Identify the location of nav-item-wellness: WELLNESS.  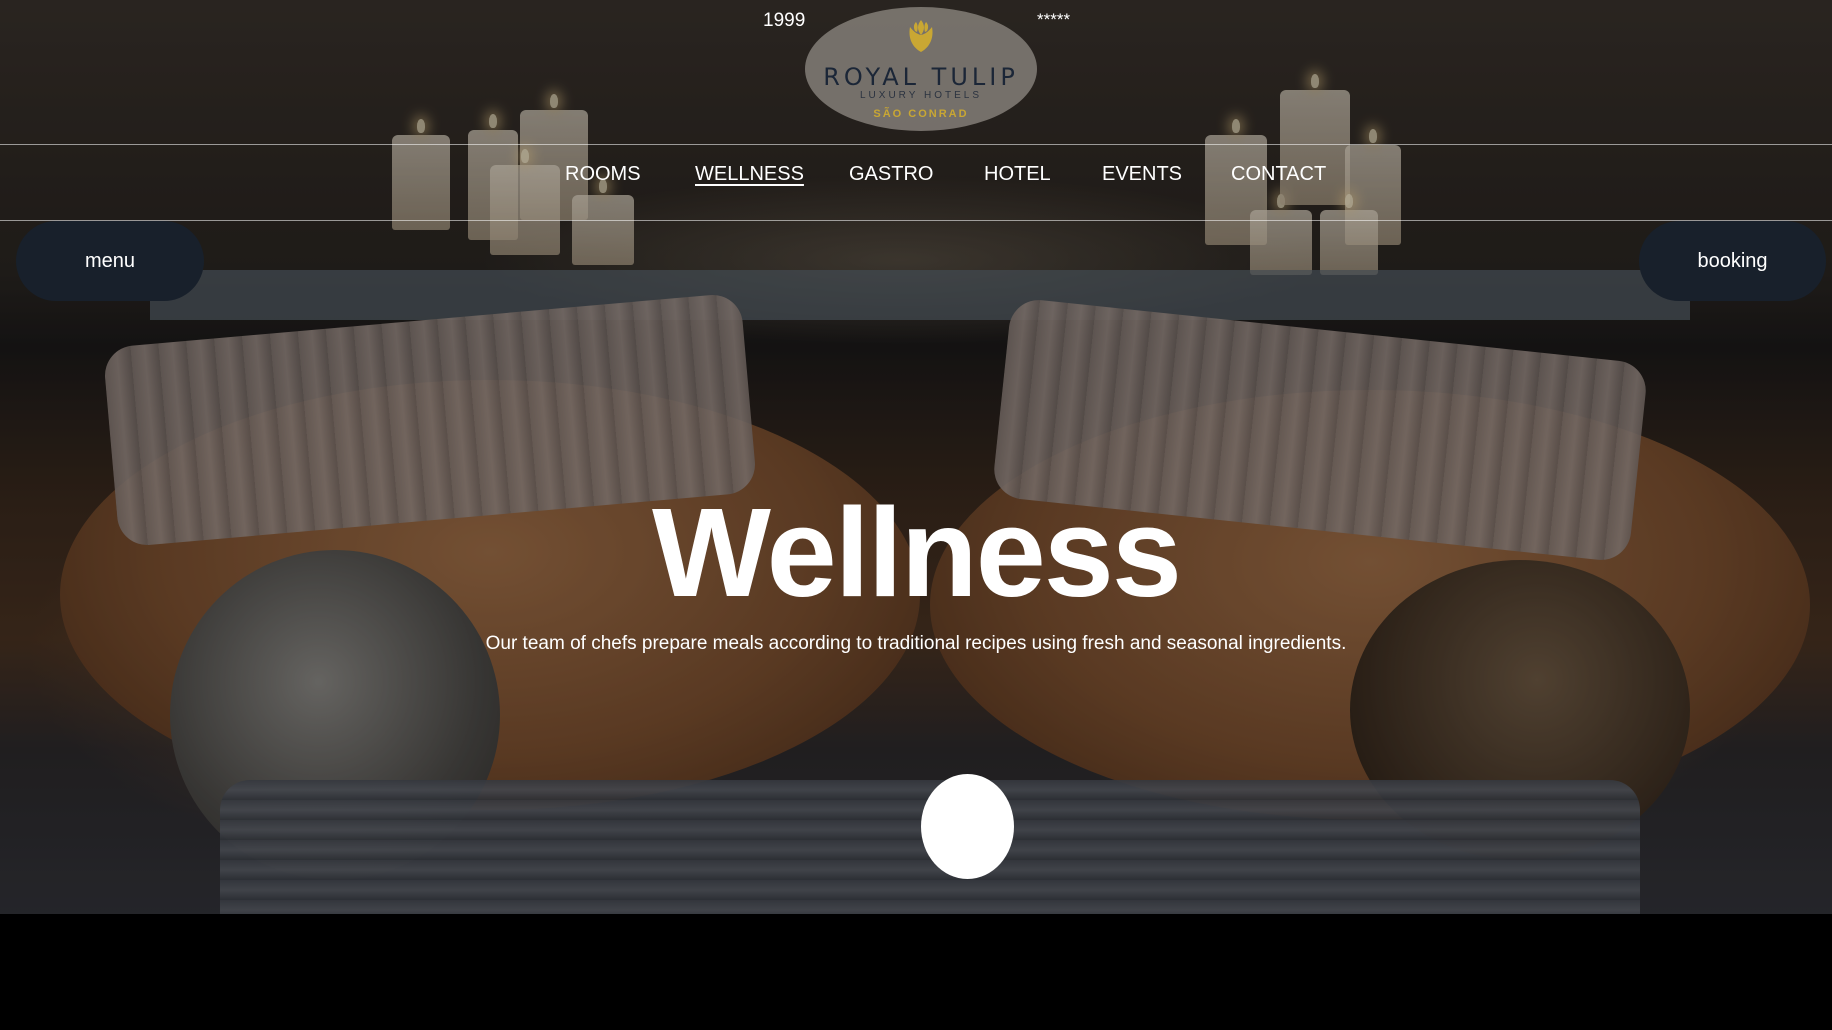
(749, 174).